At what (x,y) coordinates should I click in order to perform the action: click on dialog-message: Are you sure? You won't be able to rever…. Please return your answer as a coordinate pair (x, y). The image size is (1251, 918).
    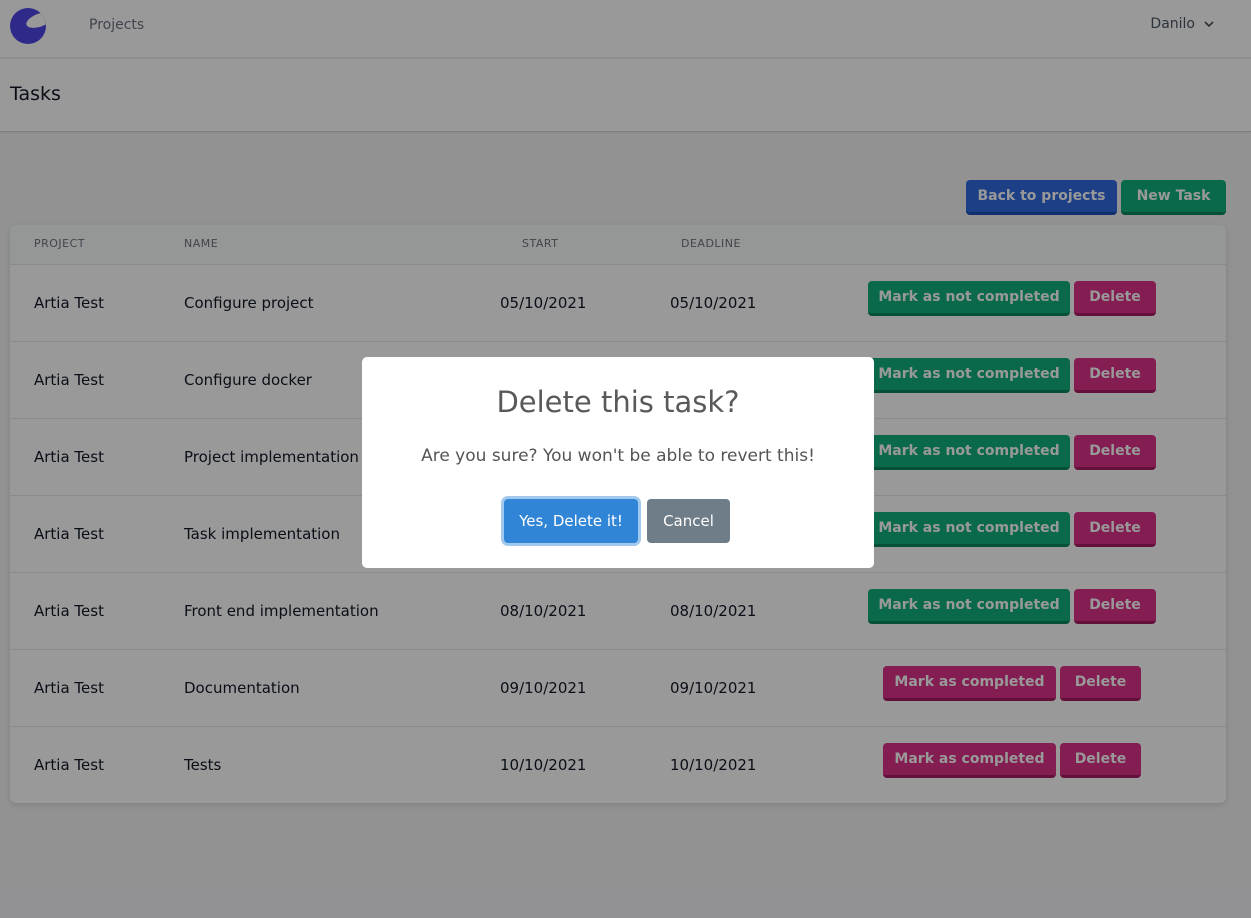
    Looking at the image, I should click on (618, 456).